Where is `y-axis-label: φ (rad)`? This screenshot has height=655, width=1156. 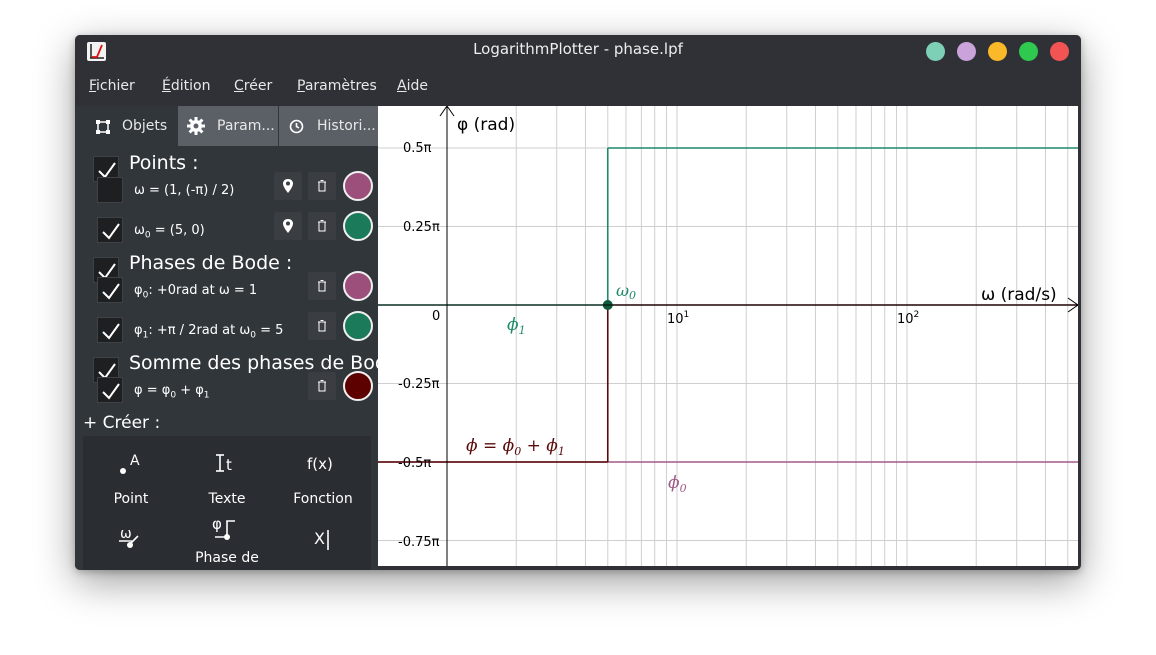 y-axis-label: φ (rad) is located at coordinates (486, 125).